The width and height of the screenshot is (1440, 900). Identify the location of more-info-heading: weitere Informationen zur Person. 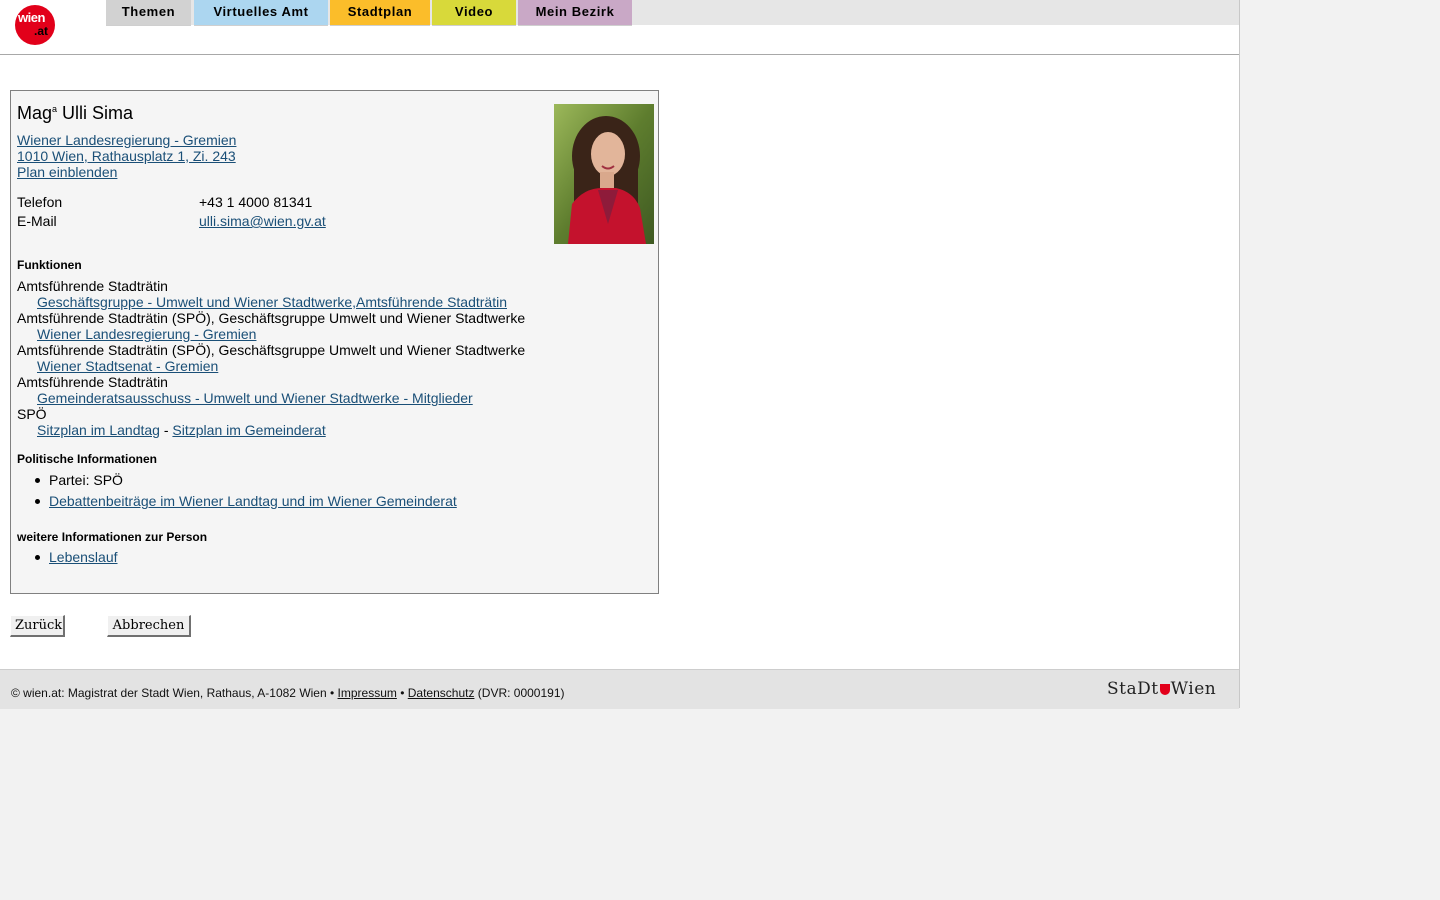
(112, 537).